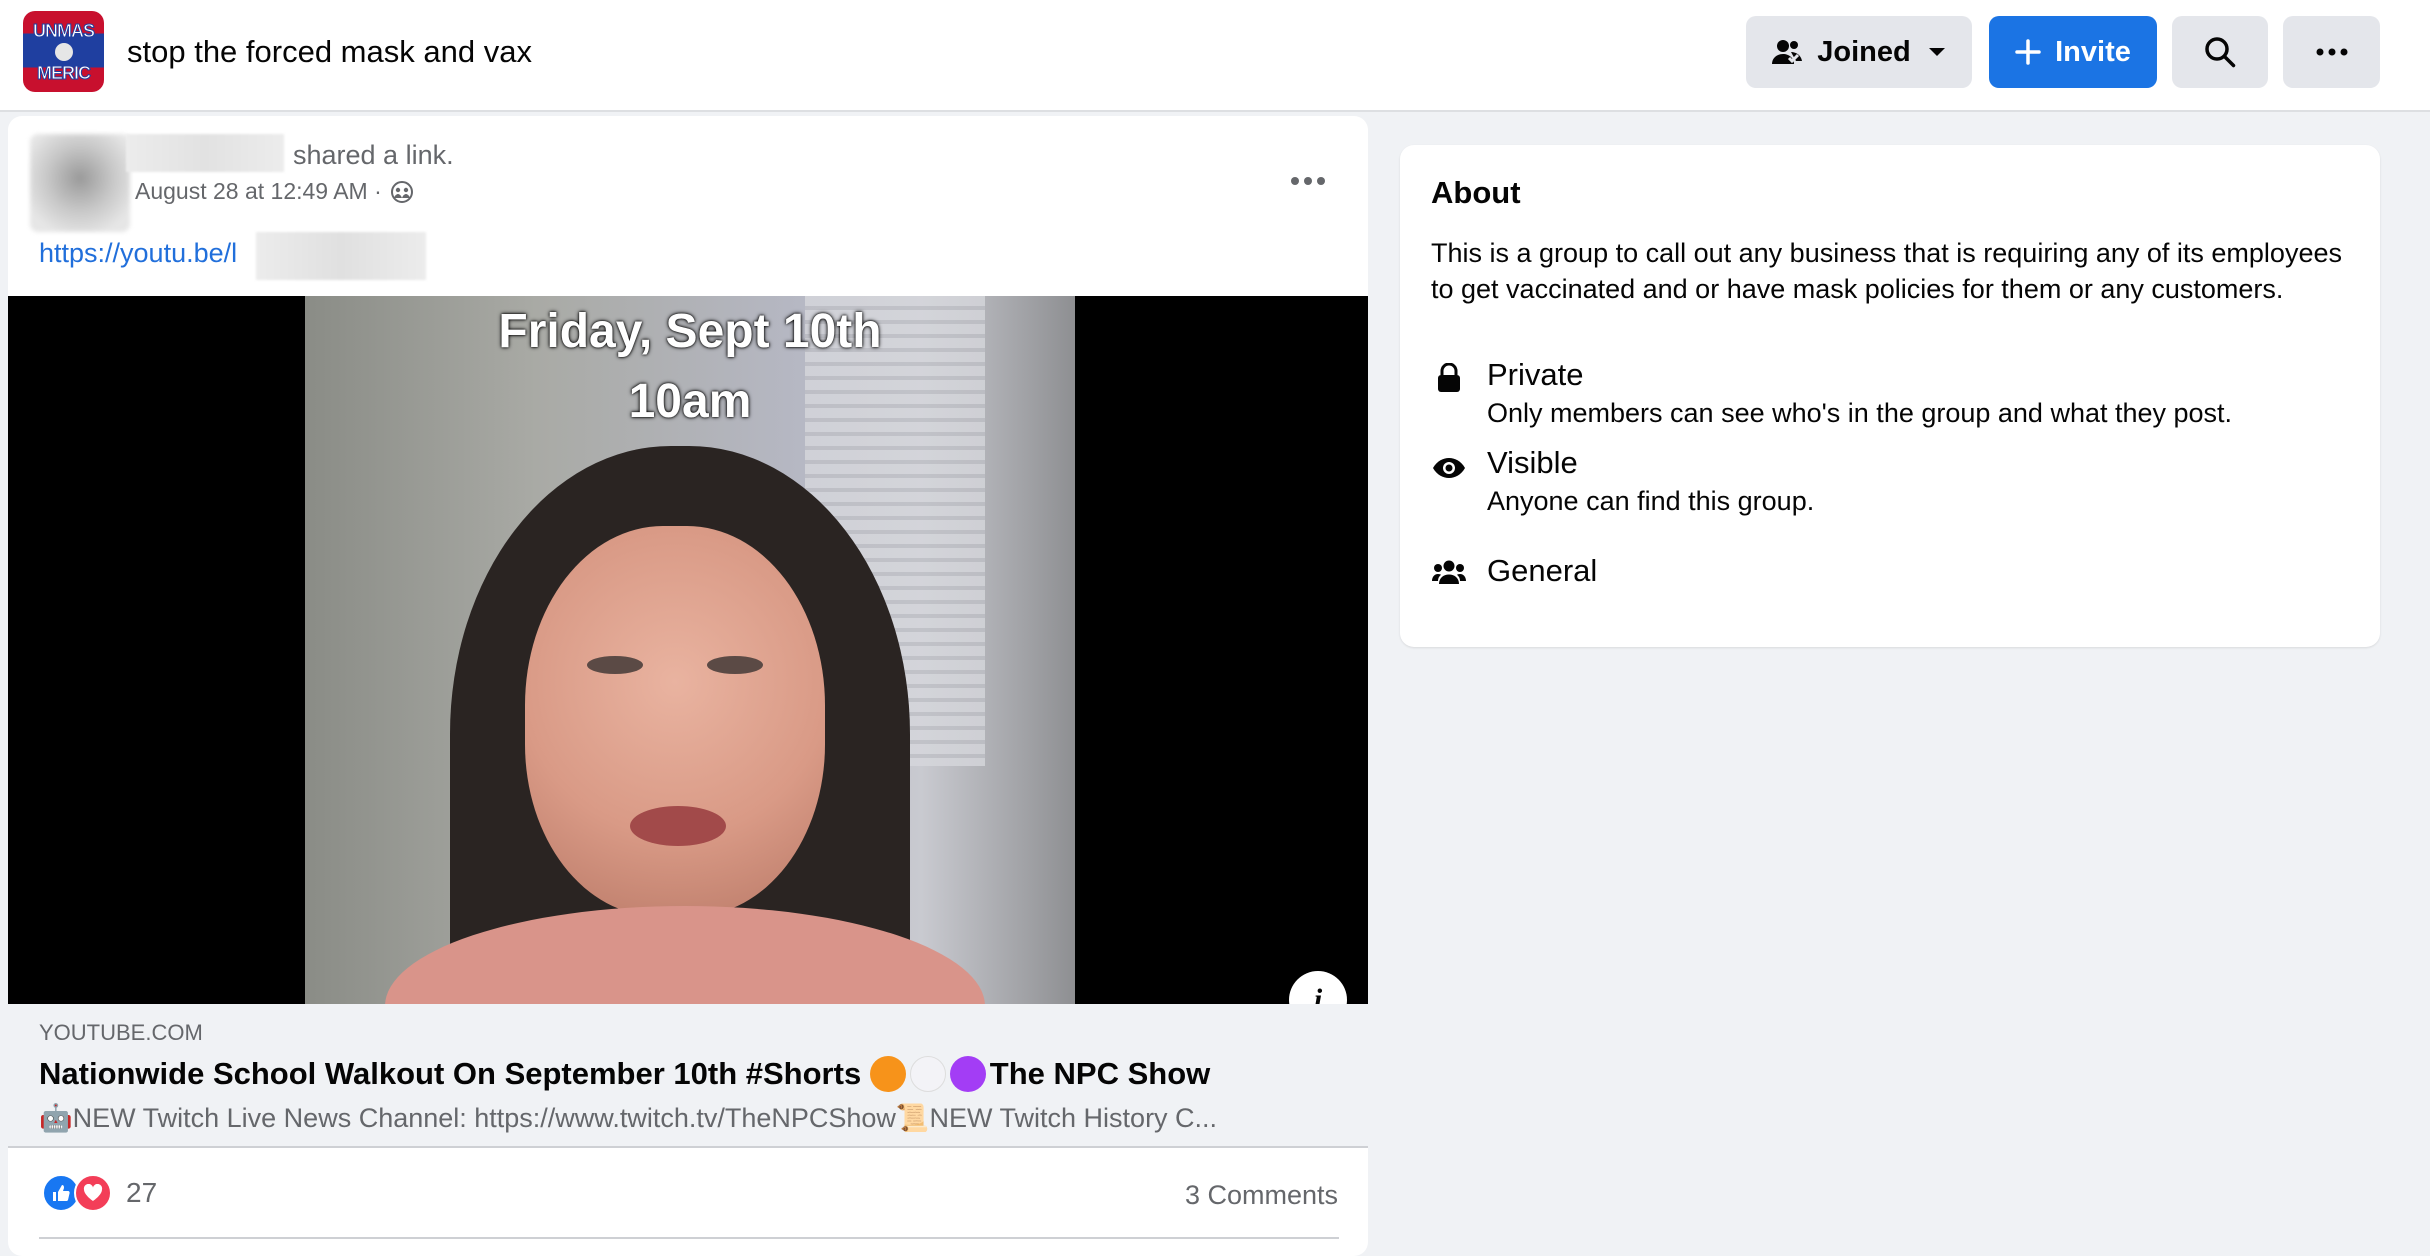 This screenshot has width=2430, height=1256. What do you see at coordinates (1937, 52) in the screenshot?
I see `caret-down-icon` at bounding box center [1937, 52].